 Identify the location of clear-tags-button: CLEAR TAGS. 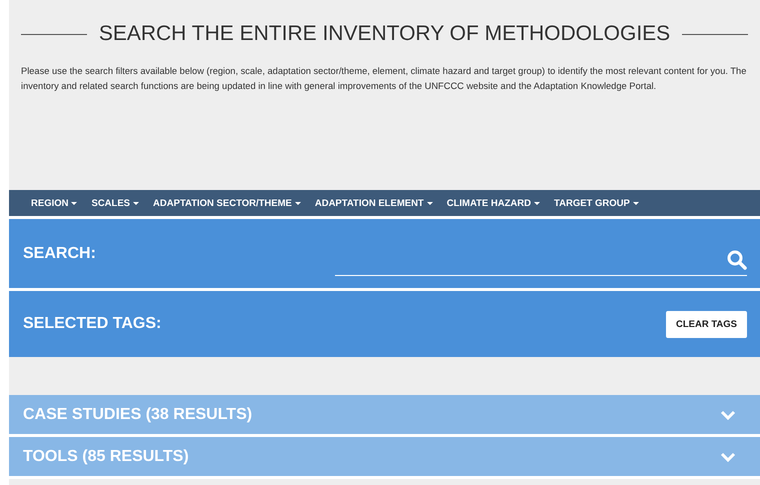
(706, 324).